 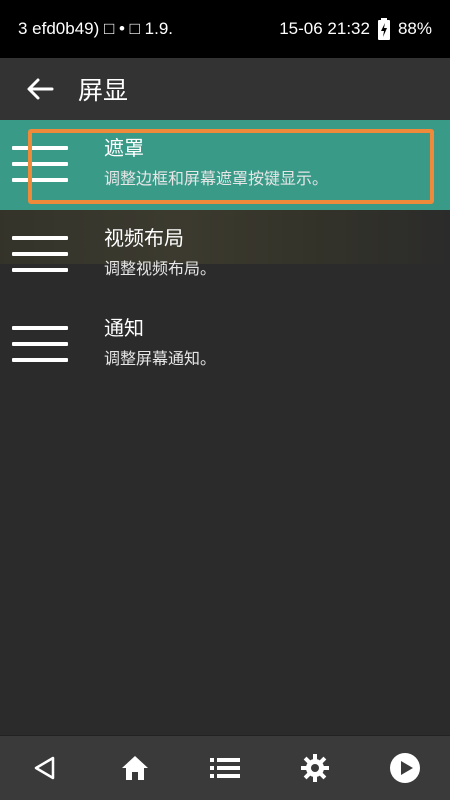 I want to click on list-item-subtitle: 调整屏幕通知。, so click(x=160, y=358).